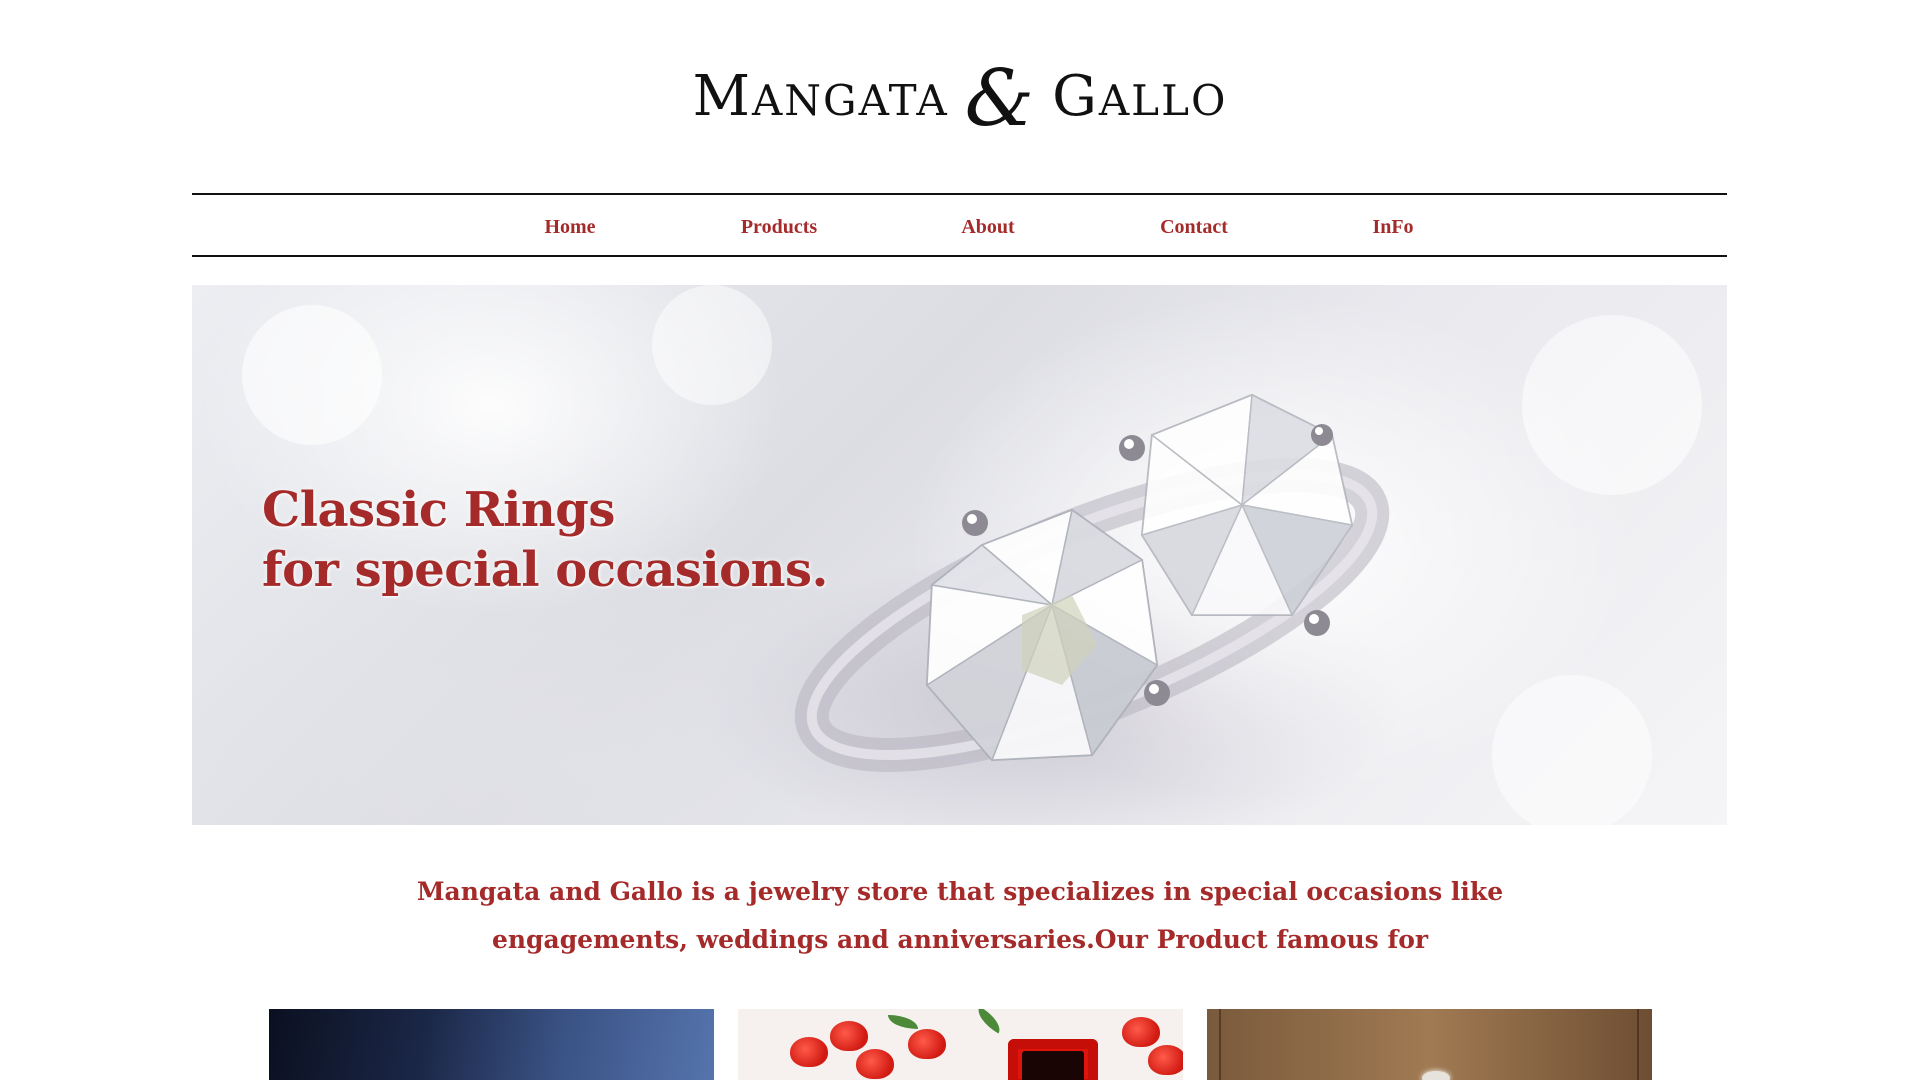 The width and height of the screenshot is (1920, 1080). What do you see at coordinates (545, 540) in the screenshot?
I see `hero-headline: Classic Rings for special occasions.` at bounding box center [545, 540].